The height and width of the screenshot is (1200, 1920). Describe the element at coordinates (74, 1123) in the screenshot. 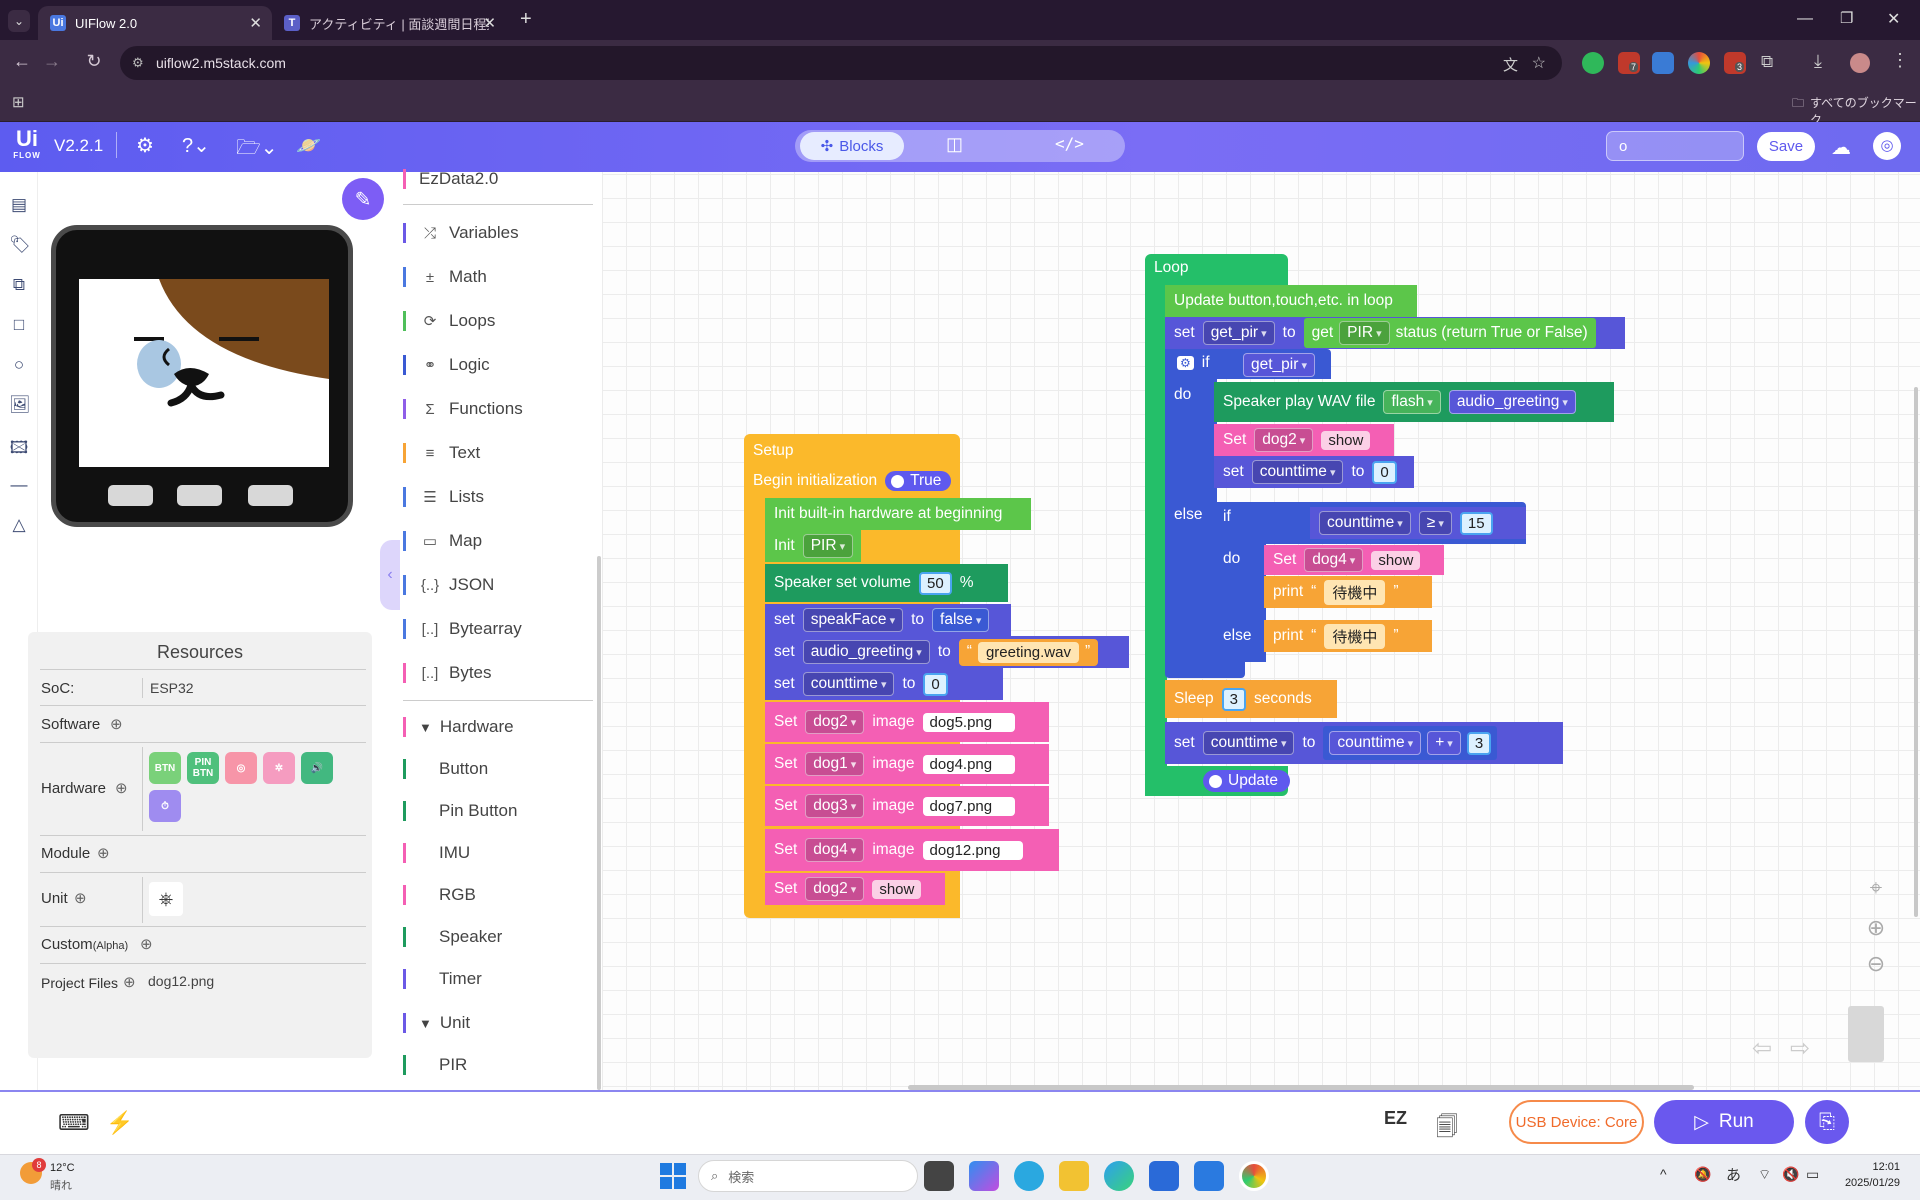

I see `terminal-icon: ⌨` at that location.